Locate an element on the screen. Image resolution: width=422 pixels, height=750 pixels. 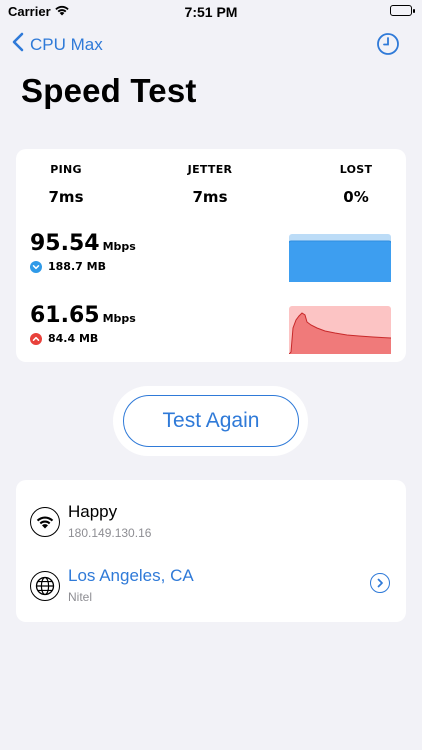
download-sparkline is located at coordinates (340, 258).